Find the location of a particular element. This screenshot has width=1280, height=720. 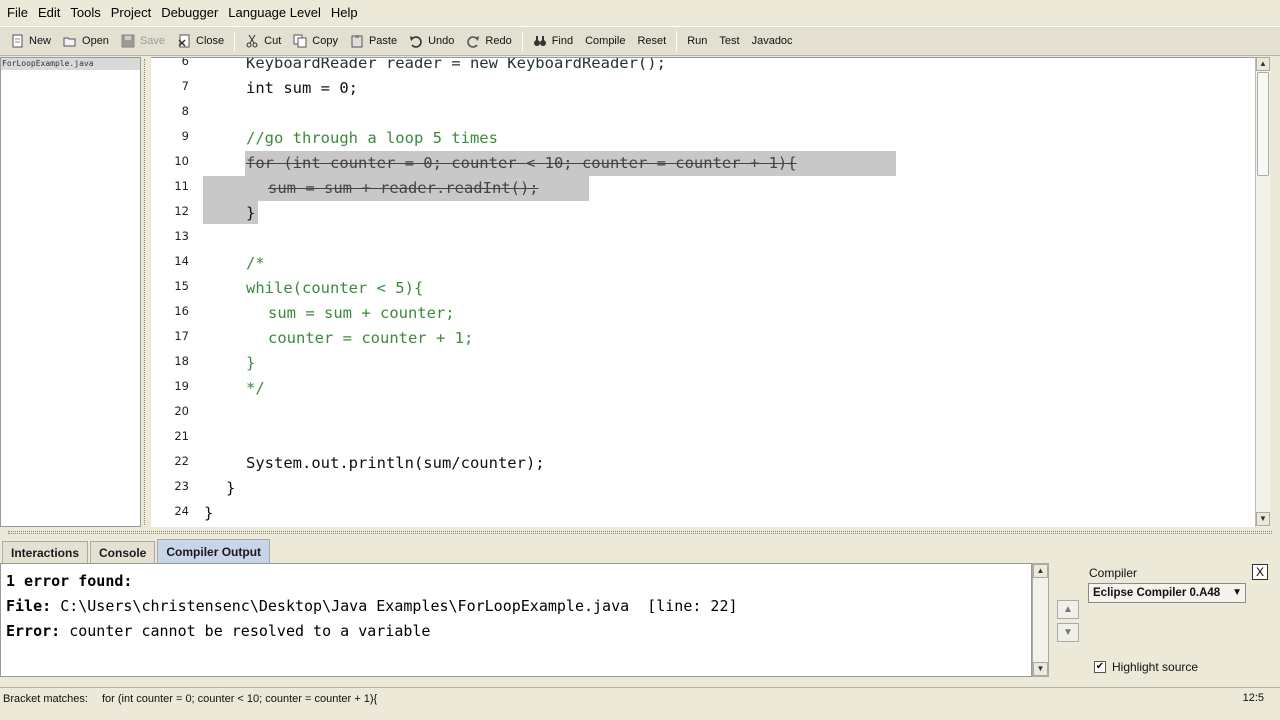

undo-icon is located at coordinates (416, 41).